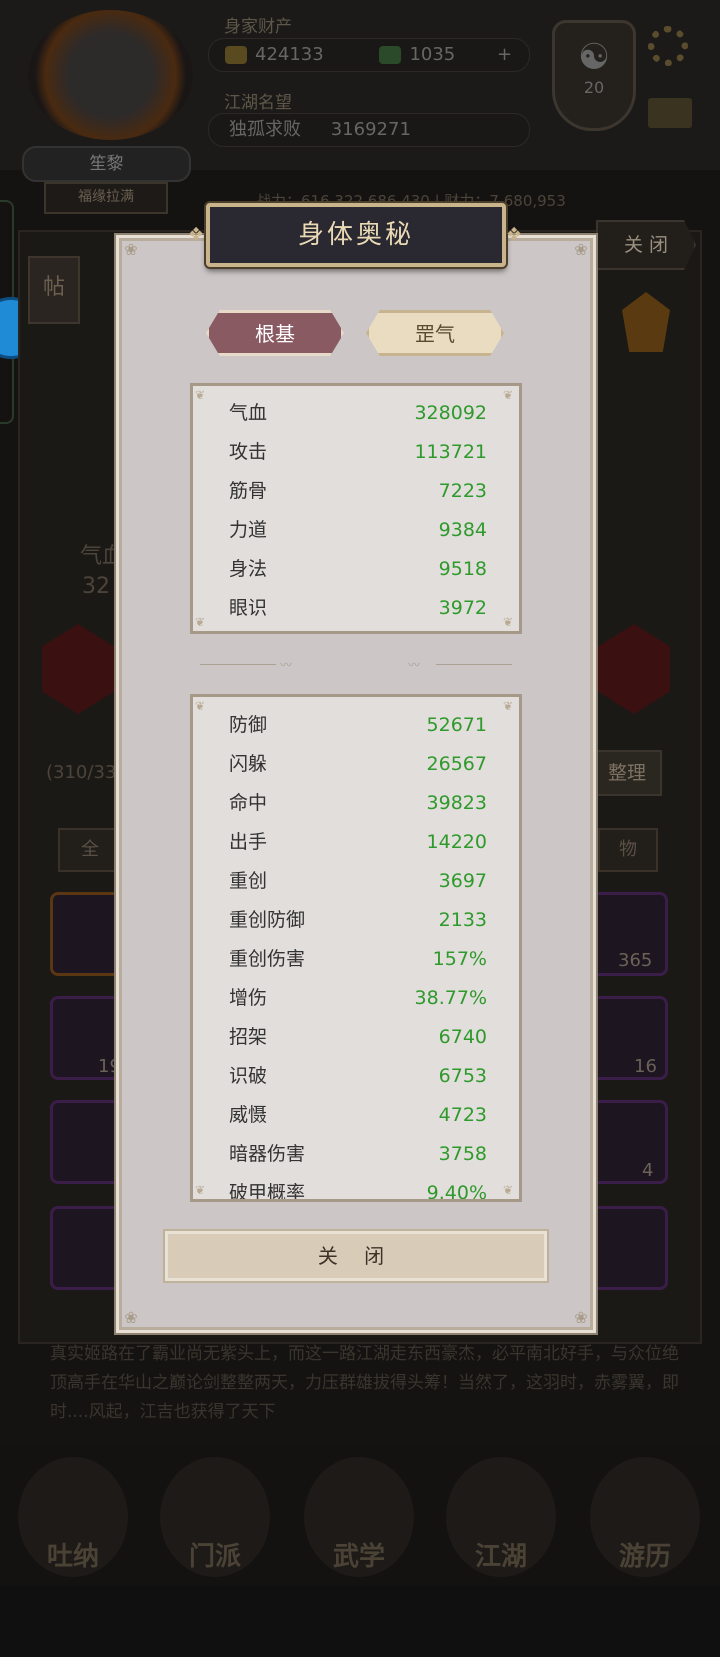  What do you see at coordinates (248, 1037) in the screenshot?
I see `stat-label: 招架` at bounding box center [248, 1037].